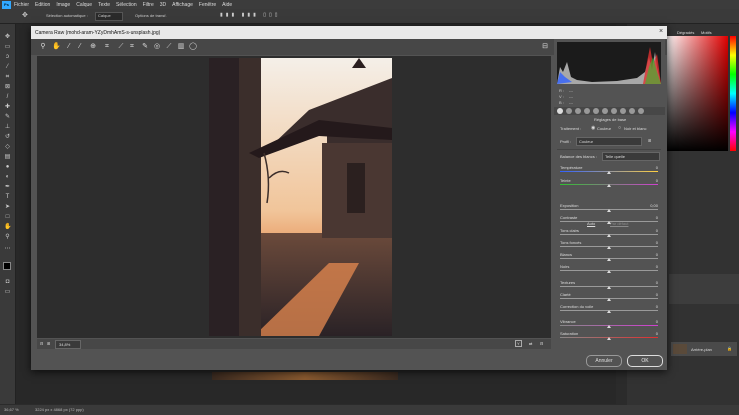  I want to click on settings-icon: ⊟, so click(541, 343).